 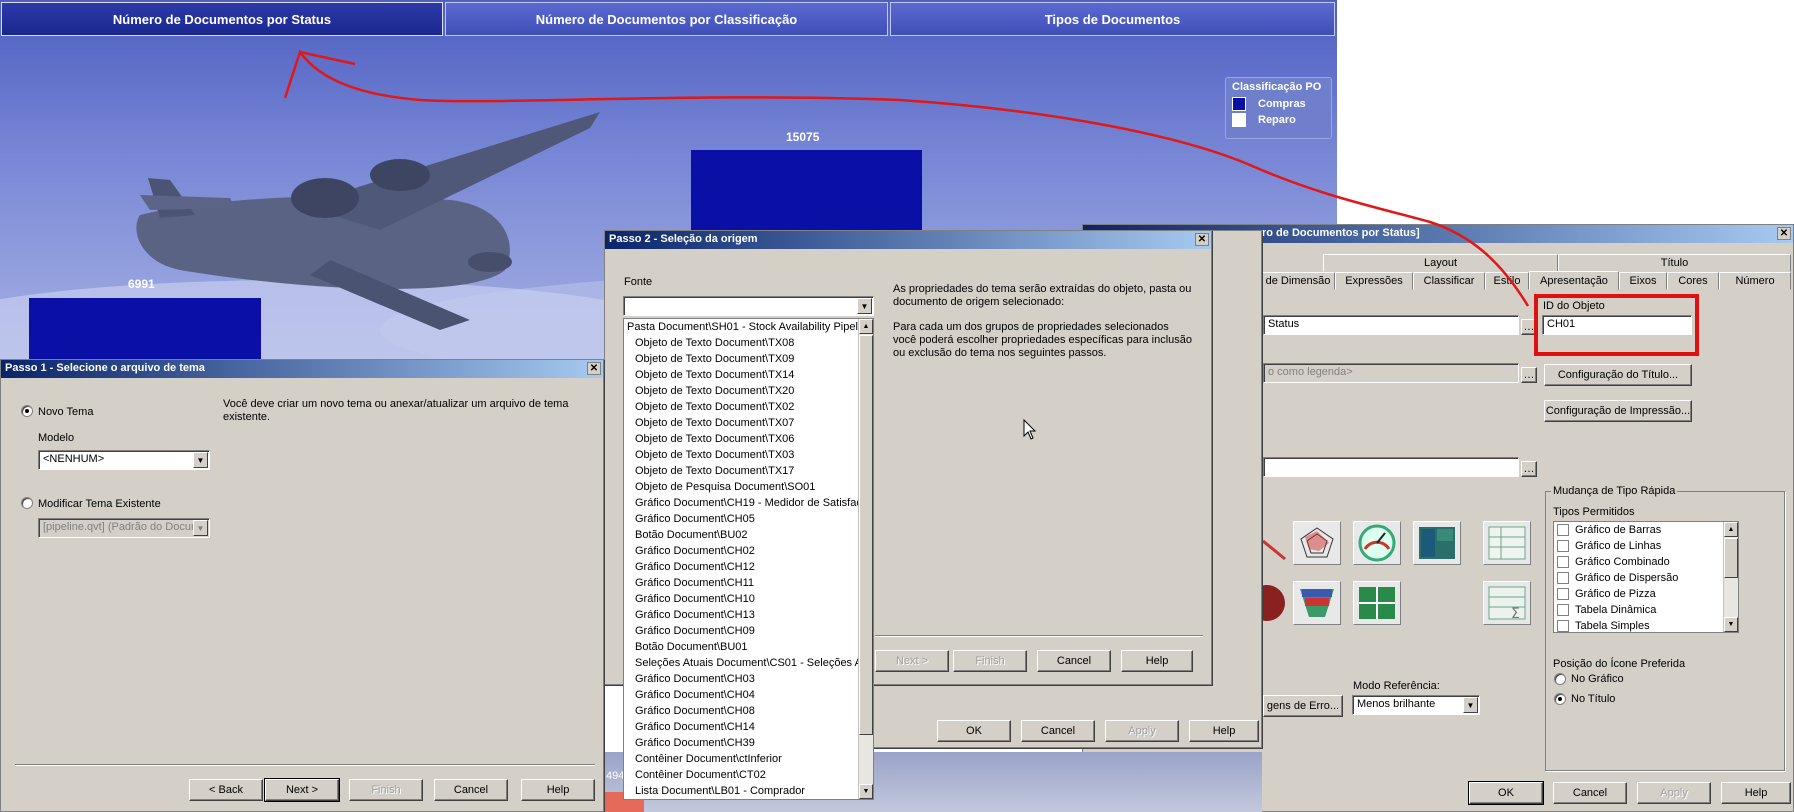 I want to click on source-list-item: Gráfico Document\CH11, so click(x=748, y=583).